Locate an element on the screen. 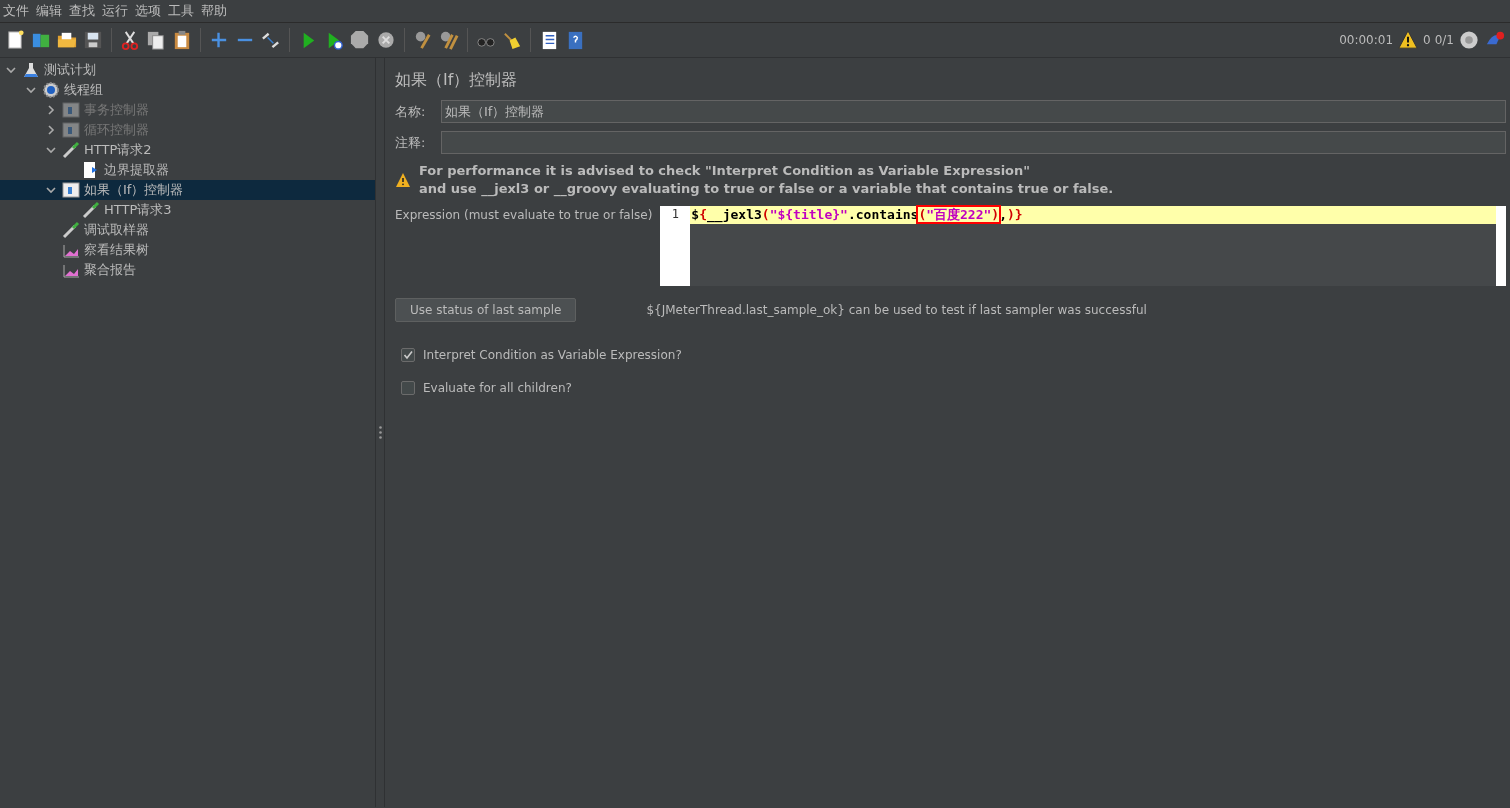 The width and height of the screenshot is (1510, 808). name-field: 如果（If）控制器 is located at coordinates (973, 111).